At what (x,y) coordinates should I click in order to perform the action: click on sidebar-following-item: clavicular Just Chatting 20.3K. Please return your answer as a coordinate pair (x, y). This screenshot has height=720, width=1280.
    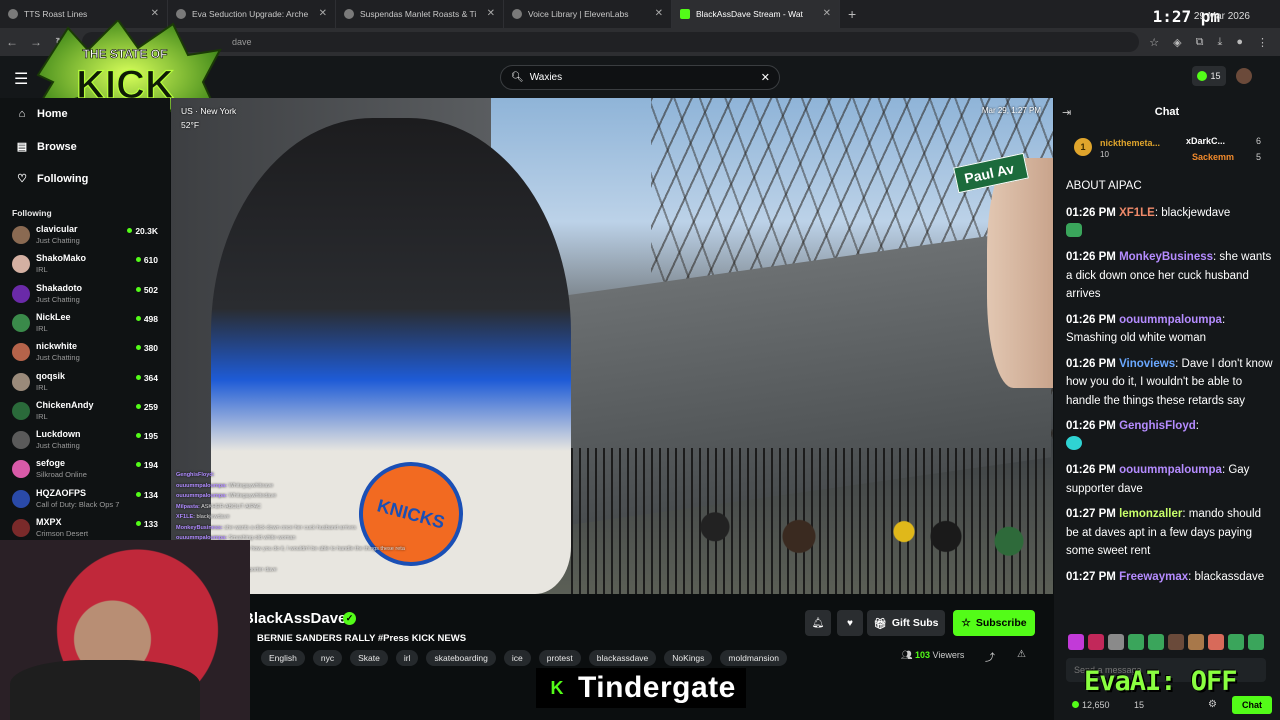
    Looking at the image, I should click on (87, 236).